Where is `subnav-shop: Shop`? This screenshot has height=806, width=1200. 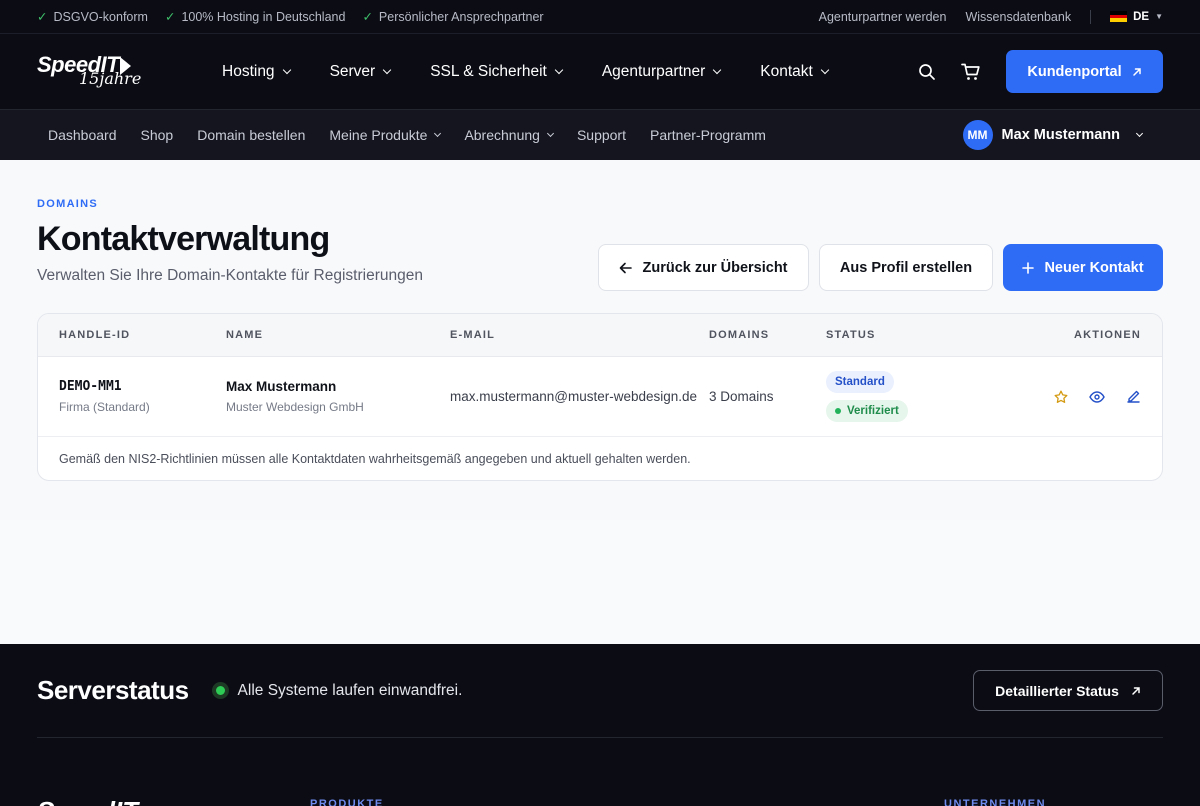 subnav-shop: Shop is located at coordinates (157, 135).